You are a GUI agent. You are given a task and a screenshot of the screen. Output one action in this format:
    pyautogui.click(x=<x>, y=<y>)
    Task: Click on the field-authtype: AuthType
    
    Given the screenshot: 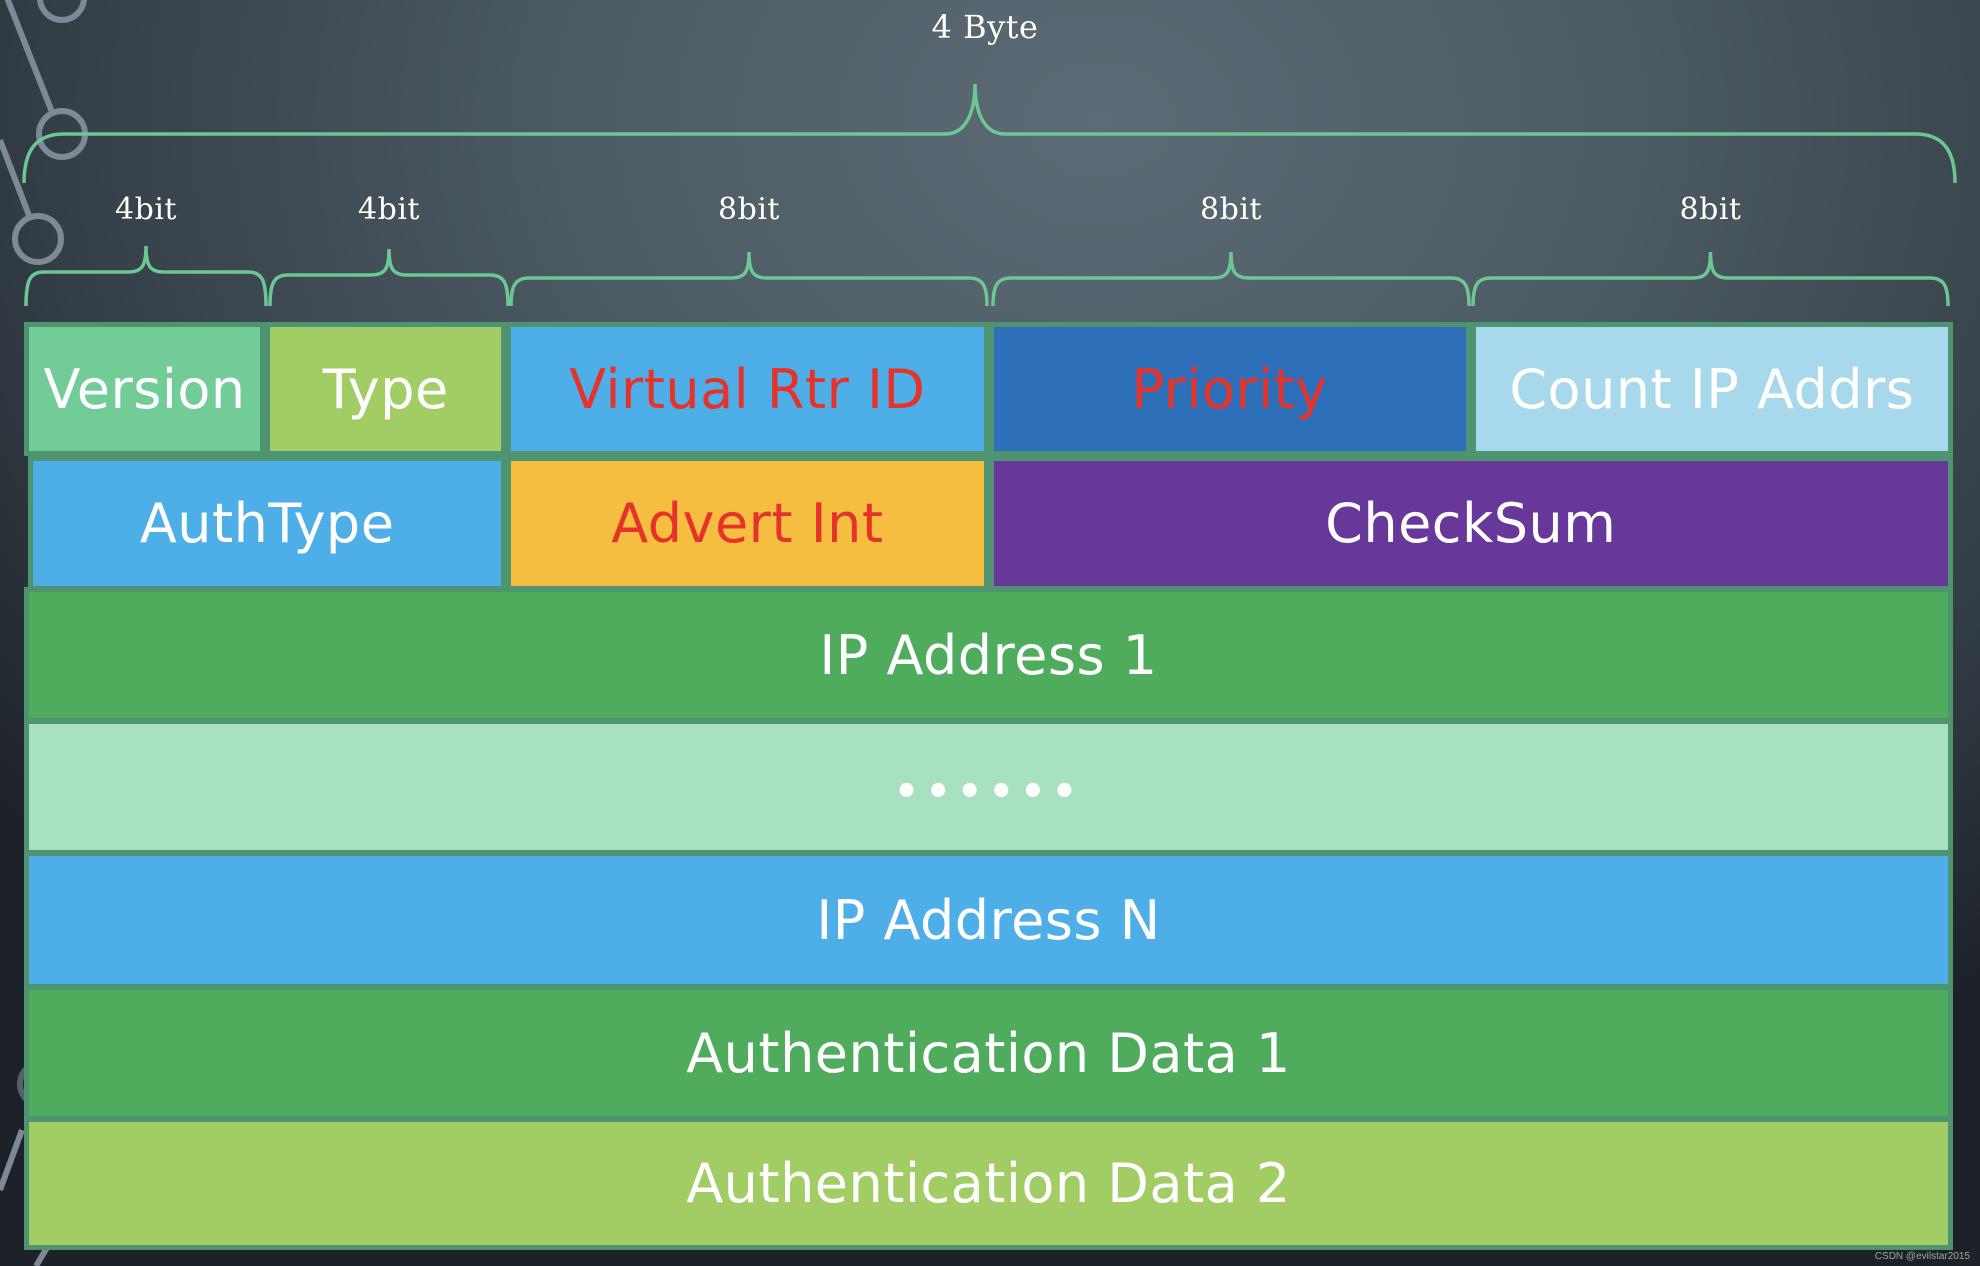 What is the action you would take?
    pyautogui.click(x=267, y=523)
    